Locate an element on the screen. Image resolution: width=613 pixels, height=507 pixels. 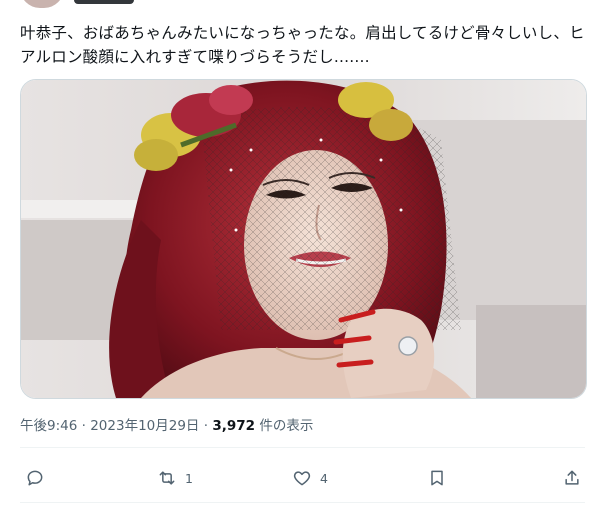
tweet-meta: 午後9:46 · 2023年10月29日 · 3,972 件の表示 is located at coordinates (166, 424).